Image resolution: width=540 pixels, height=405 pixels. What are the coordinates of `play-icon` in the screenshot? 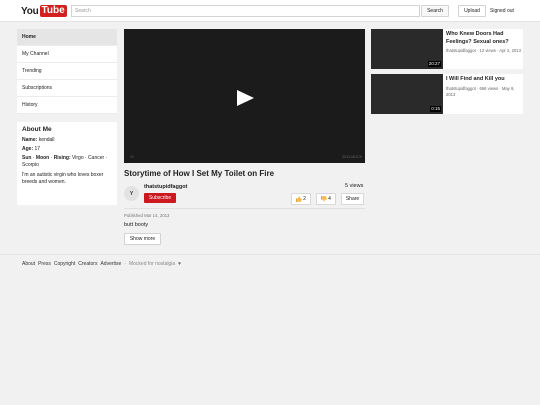 It's located at (245, 98).